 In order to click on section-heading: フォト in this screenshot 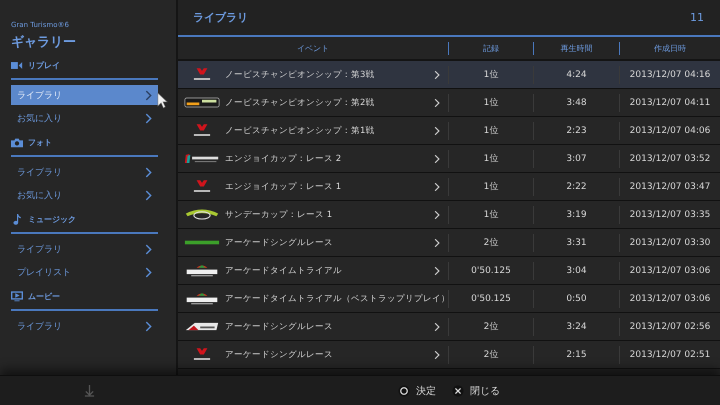, I will do `click(40, 142)`.